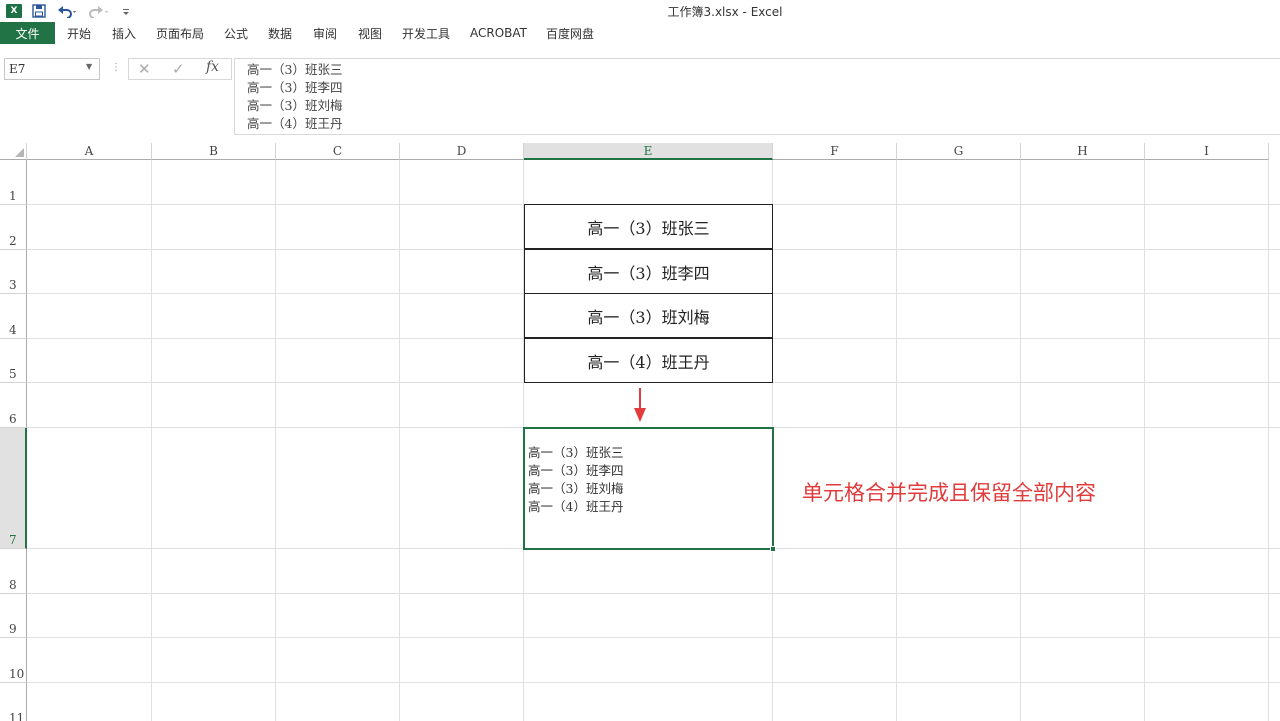 The image size is (1280, 721). What do you see at coordinates (212, 67) in the screenshot?
I see `insert-function-icon: fx` at bounding box center [212, 67].